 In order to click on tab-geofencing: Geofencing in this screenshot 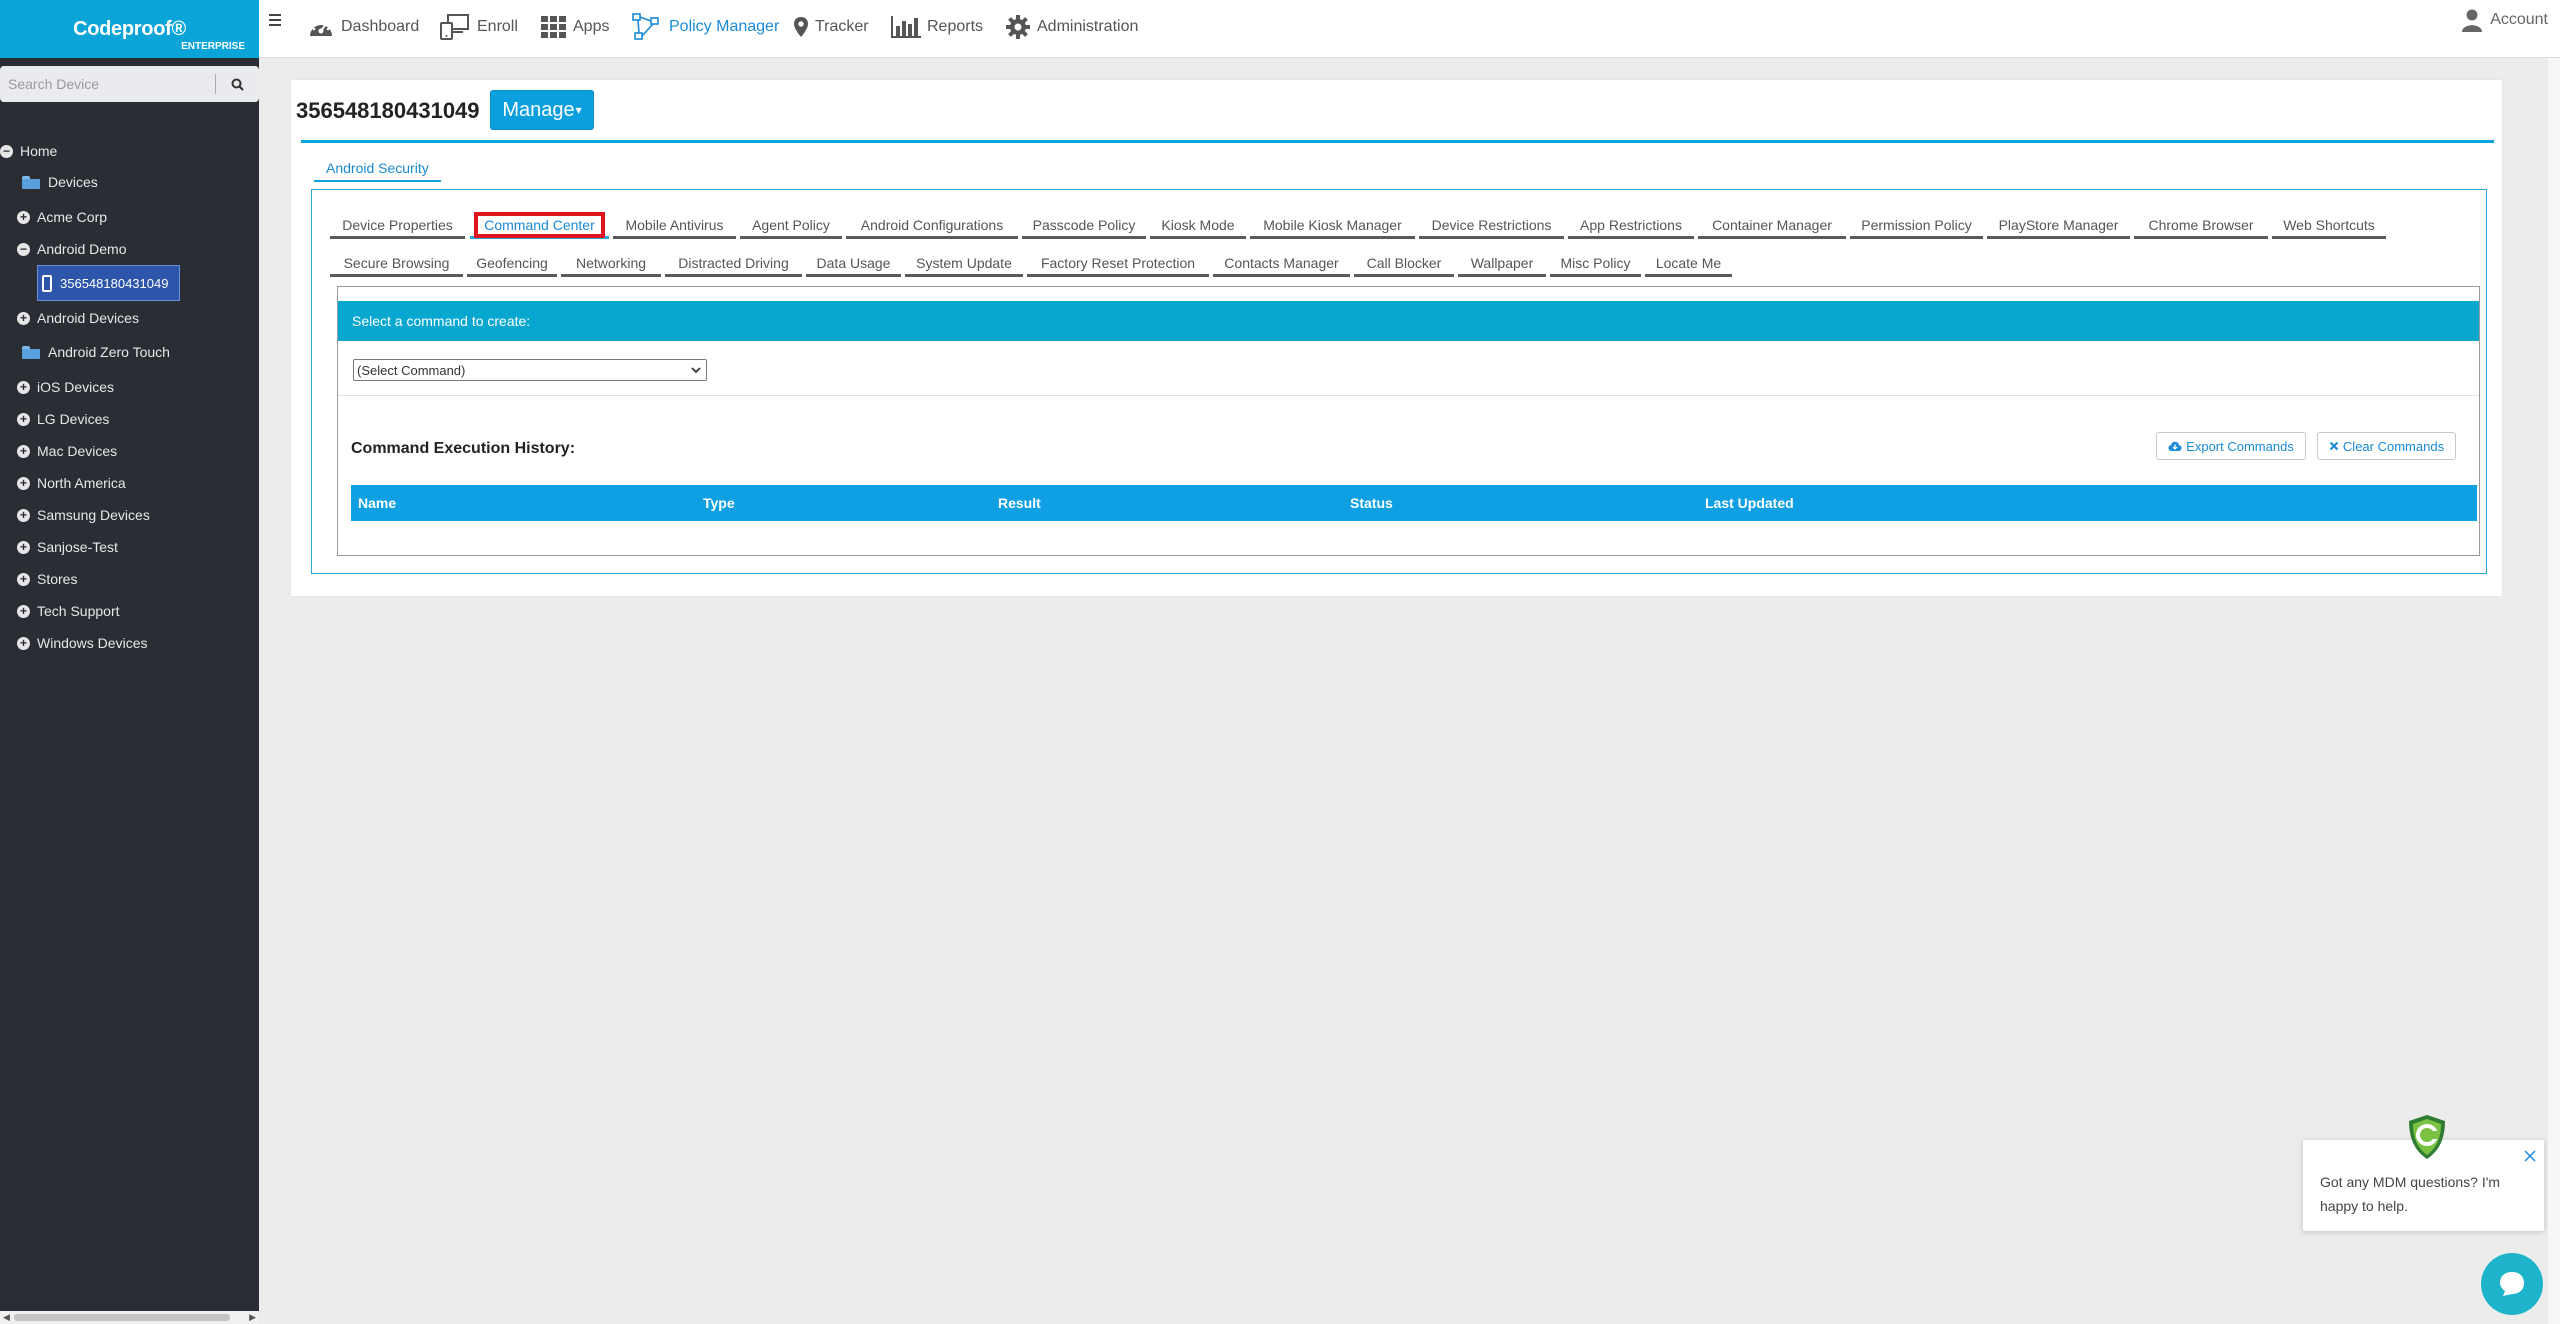, I will do `click(512, 264)`.